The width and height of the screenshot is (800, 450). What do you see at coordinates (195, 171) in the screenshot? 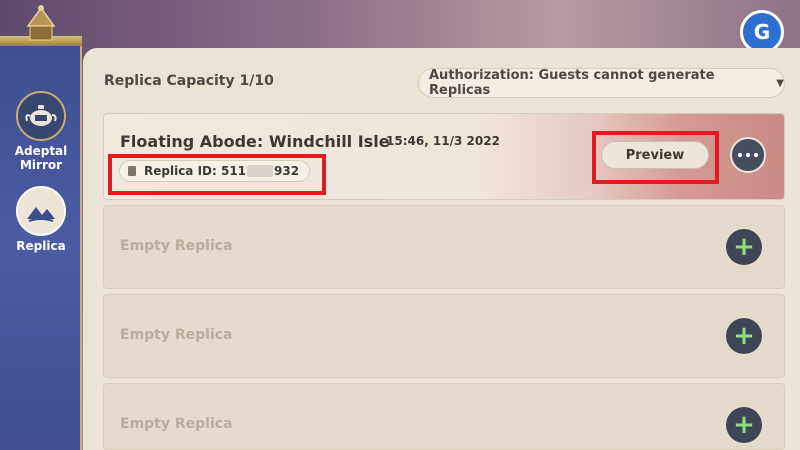
I see `replica-id-prefix: Replica ID: 511` at bounding box center [195, 171].